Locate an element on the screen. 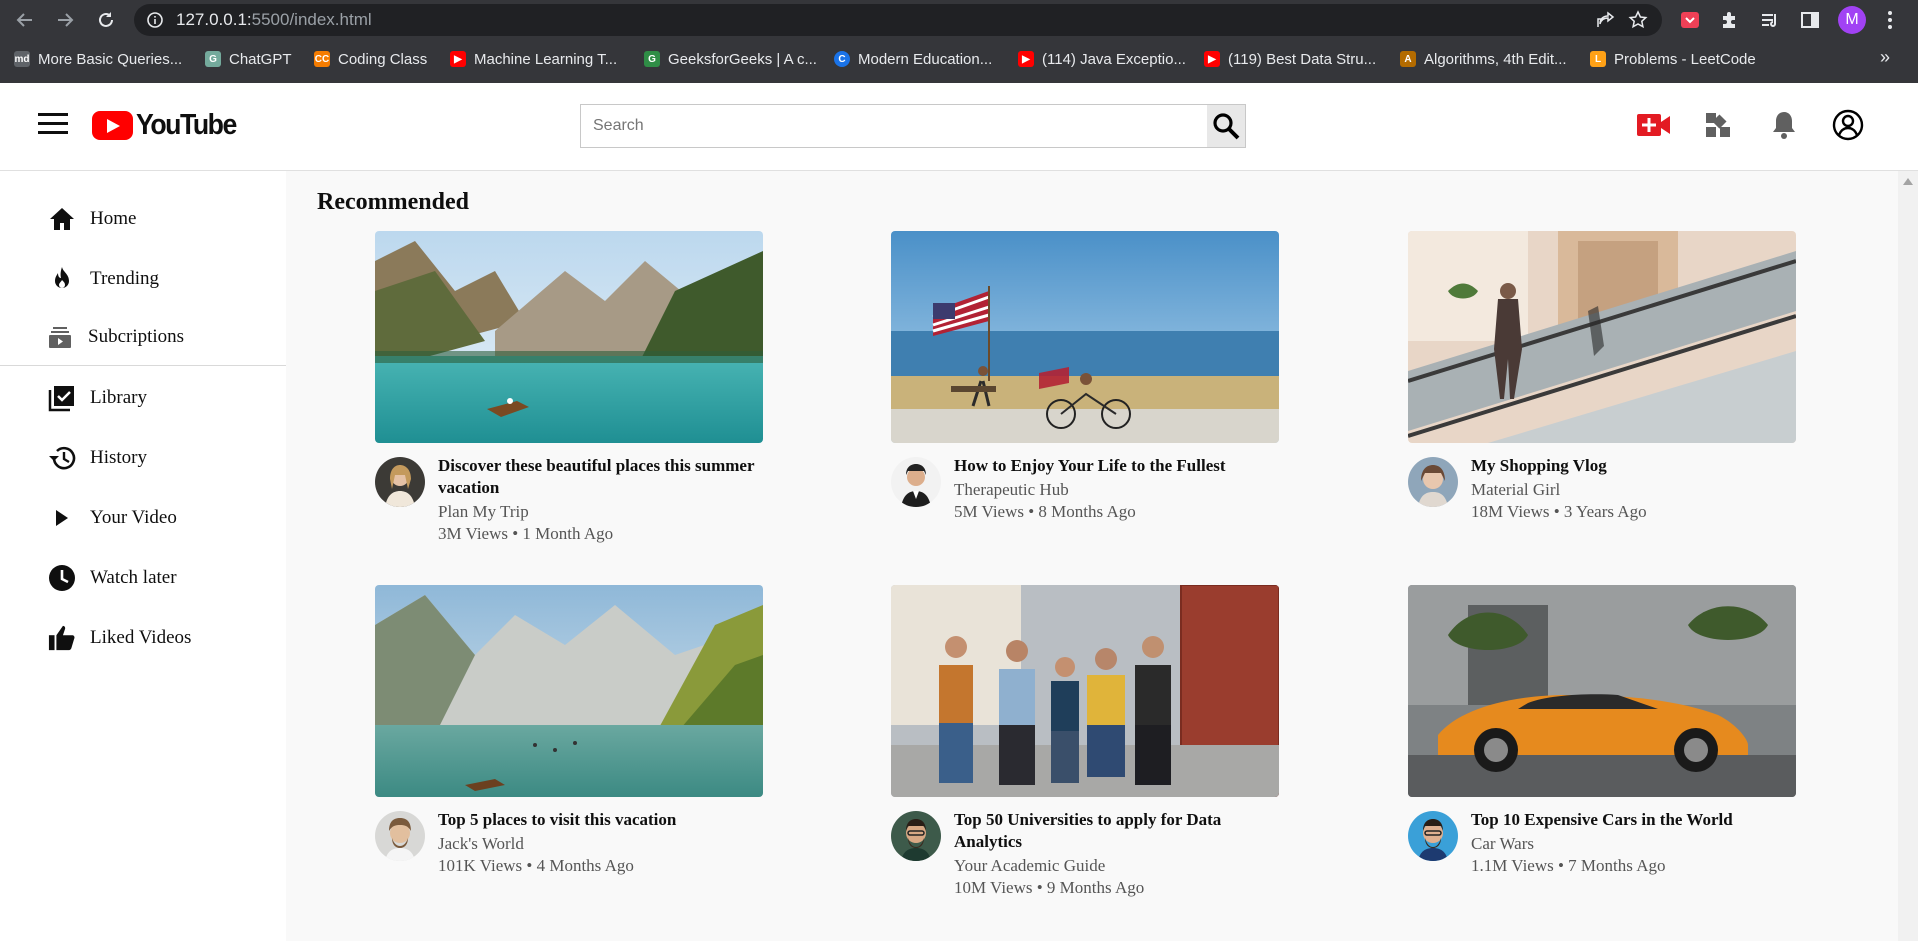 The image size is (1918, 941). account-circle-icon is located at coordinates (1848, 125).